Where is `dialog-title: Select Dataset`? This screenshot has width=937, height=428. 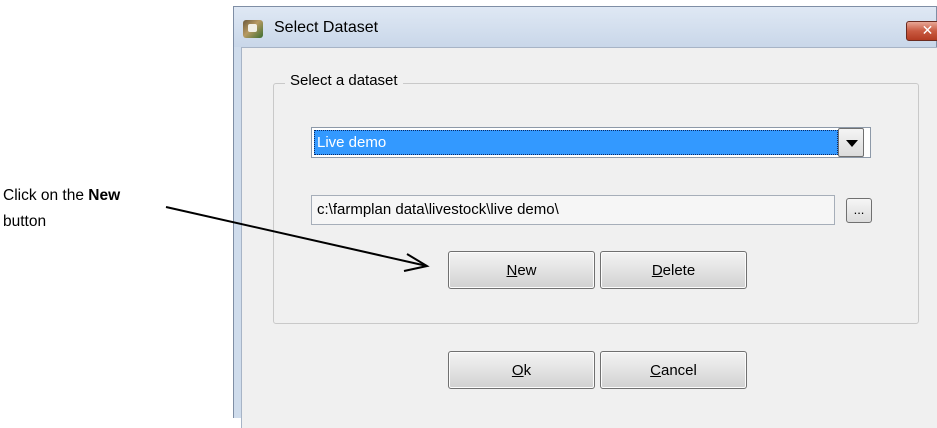
dialog-title: Select Dataset is located at coordinates (326, 27).